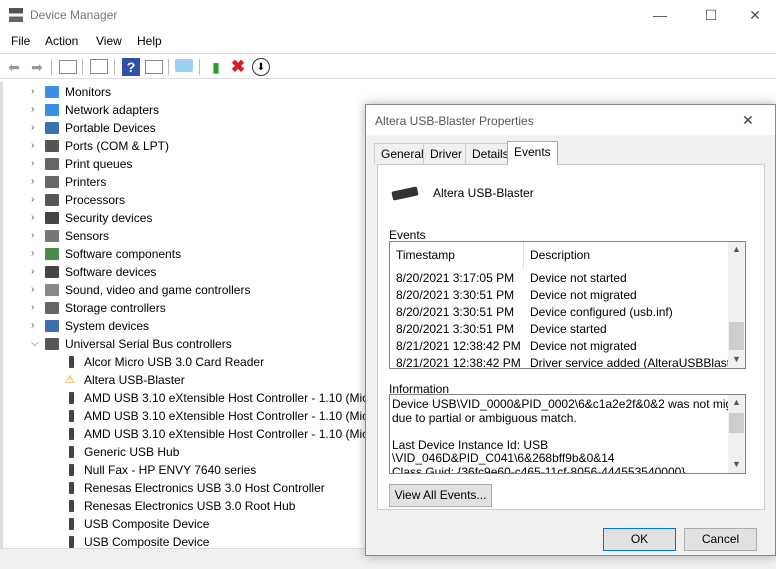 The image size is (776, 569). Describe the element at coordinates (754, 15) in the screenshot. I see `close-button: ✕` at that location.